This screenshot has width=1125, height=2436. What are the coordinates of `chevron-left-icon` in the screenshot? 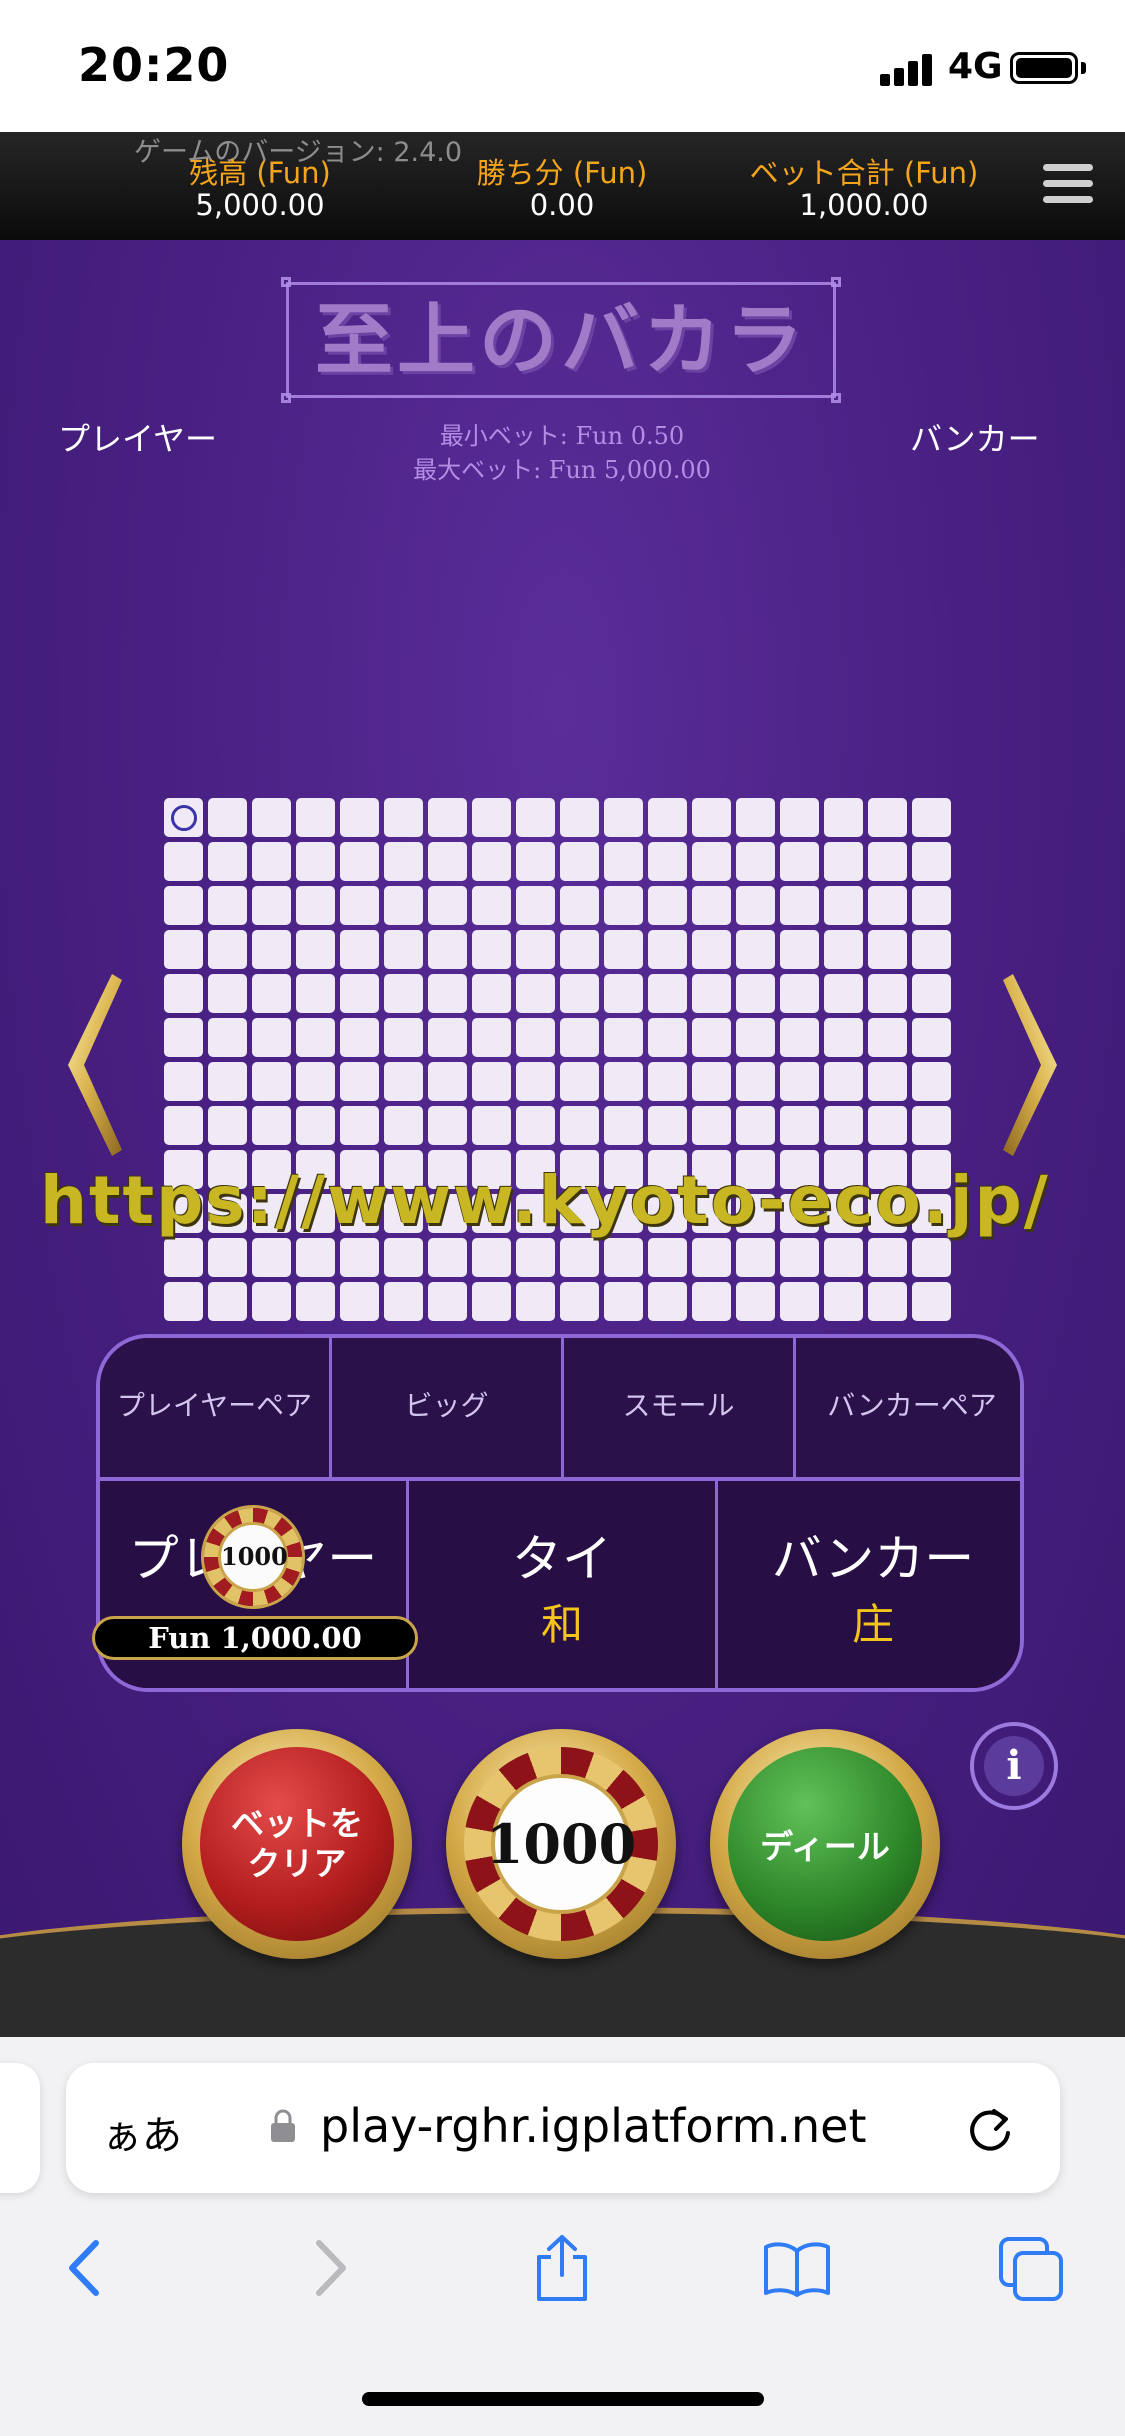 It's located at (95, 1065).